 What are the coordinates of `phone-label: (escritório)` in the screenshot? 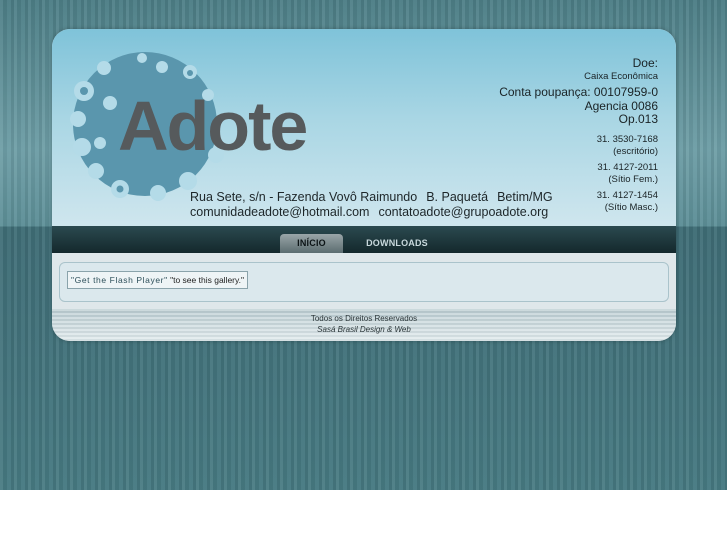 It's located at (635, 151).